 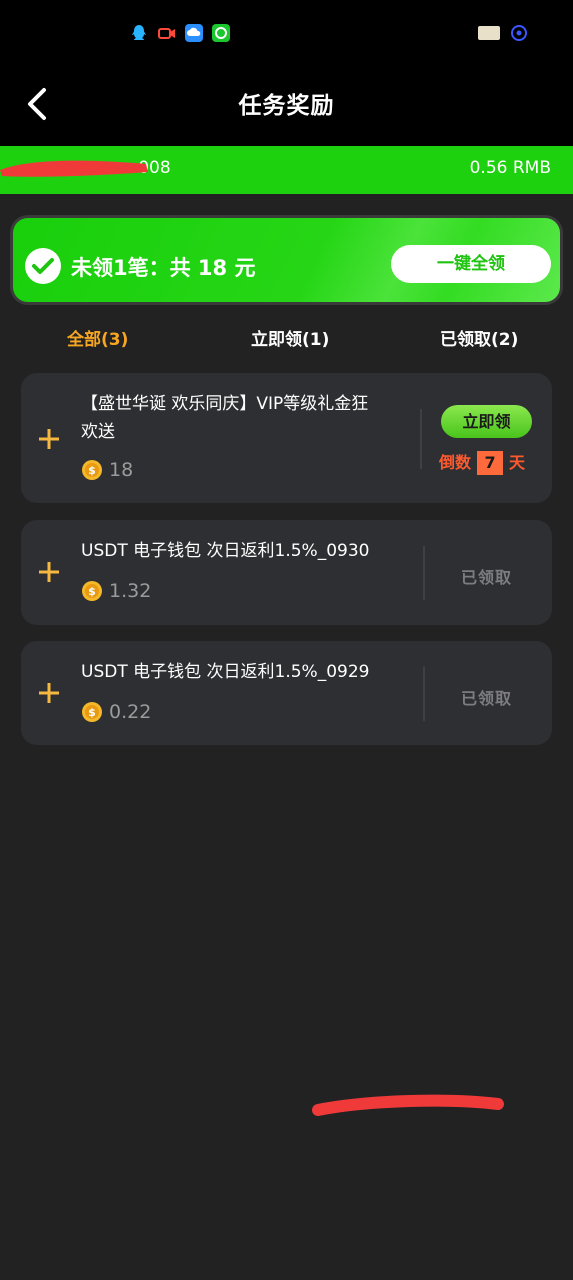 I want to click on task-title-continued: 欢送, so click(x=98, y=432).